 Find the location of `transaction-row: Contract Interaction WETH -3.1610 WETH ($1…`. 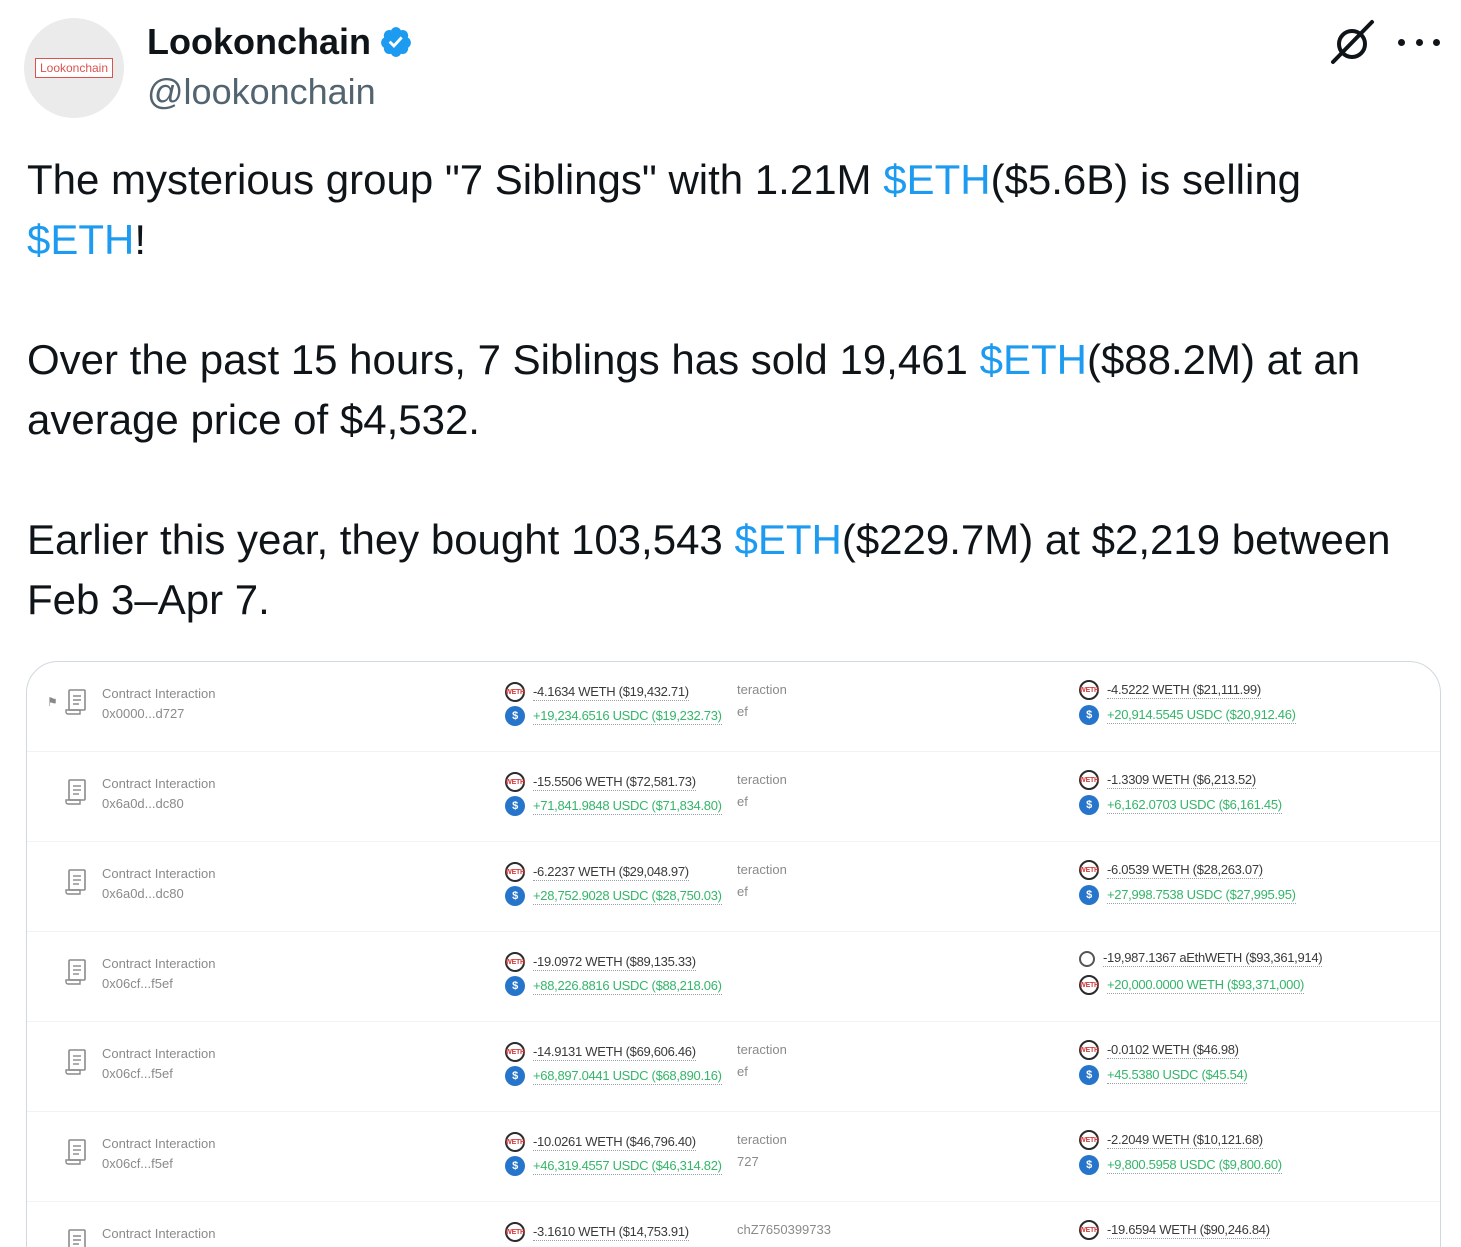

transaction-row: Contract Interaction WETH -3.1610 WETH ($1… is located at coordinates (733, 1224).